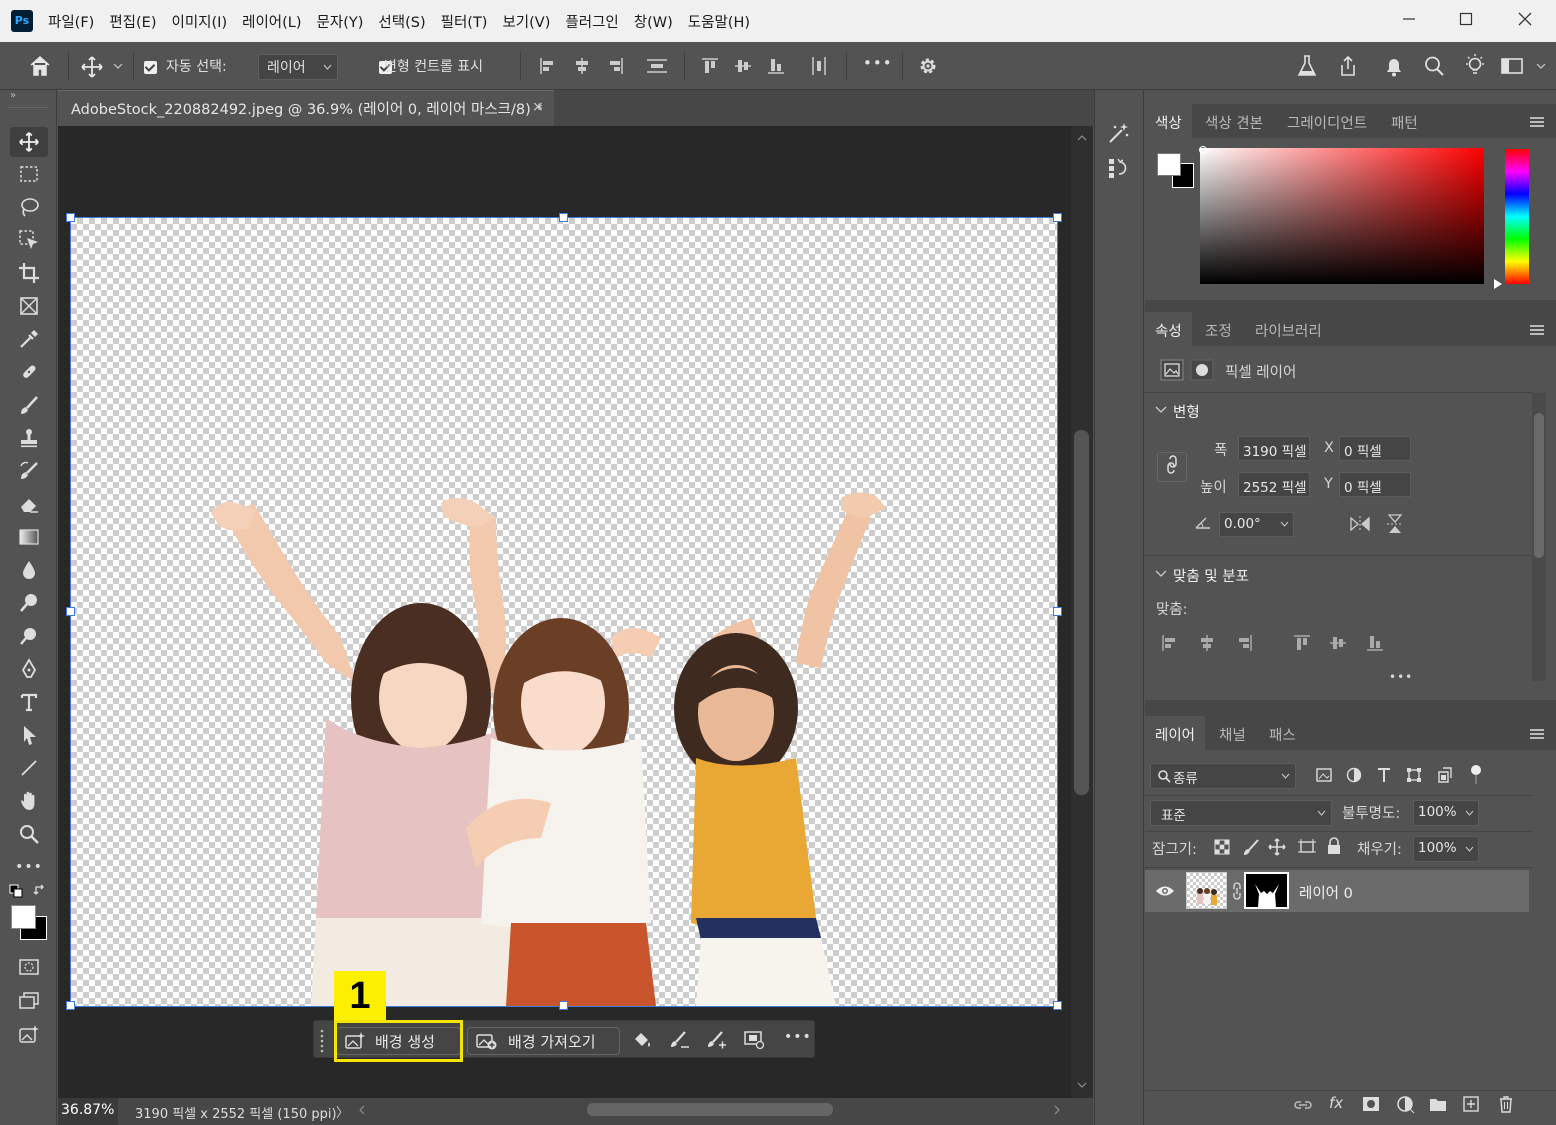 The height and width of the screenshot is (1125, 1556). Describe the element at coordinates (1282, 733) in the screenshot. I see `tab-paths: 패스` at that location.